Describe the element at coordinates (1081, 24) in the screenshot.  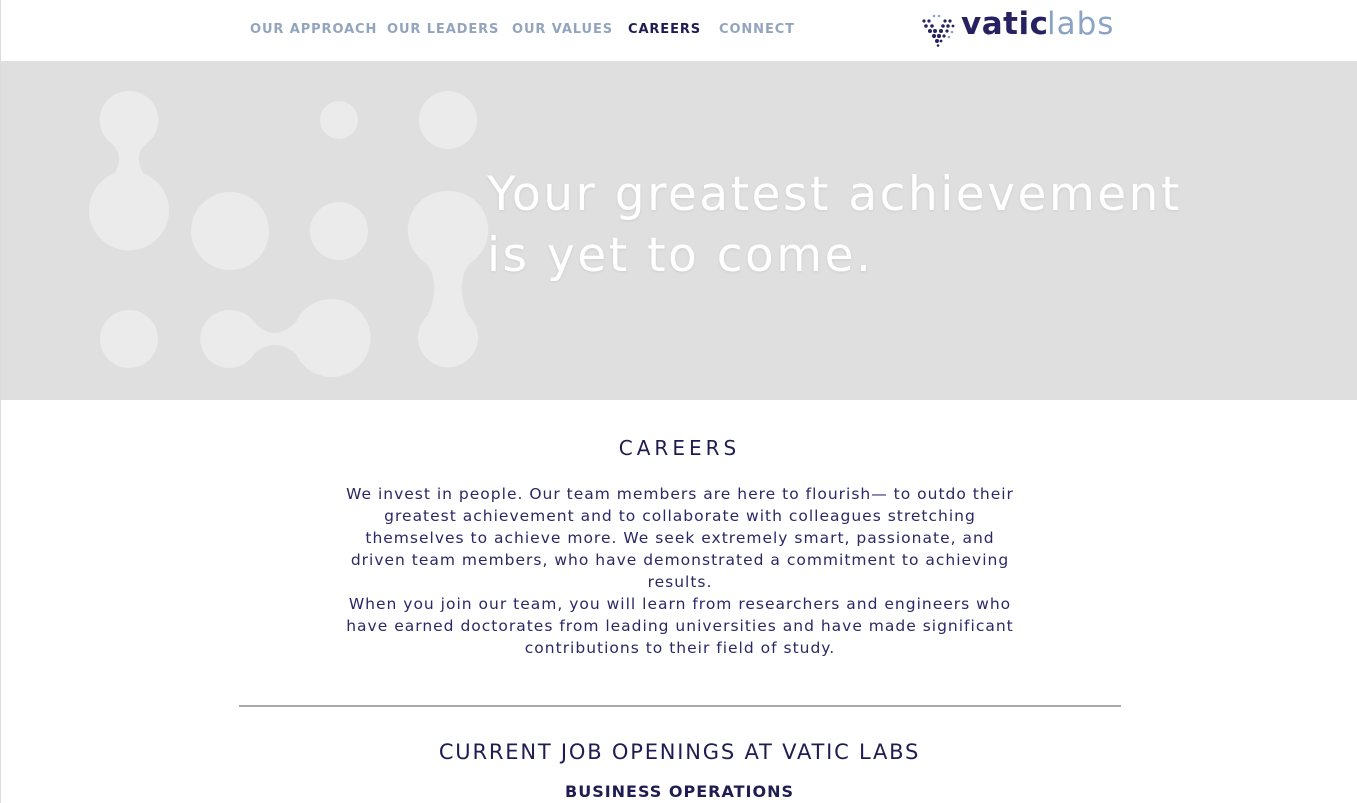
I see `logo-word-labs: labs` at that location.